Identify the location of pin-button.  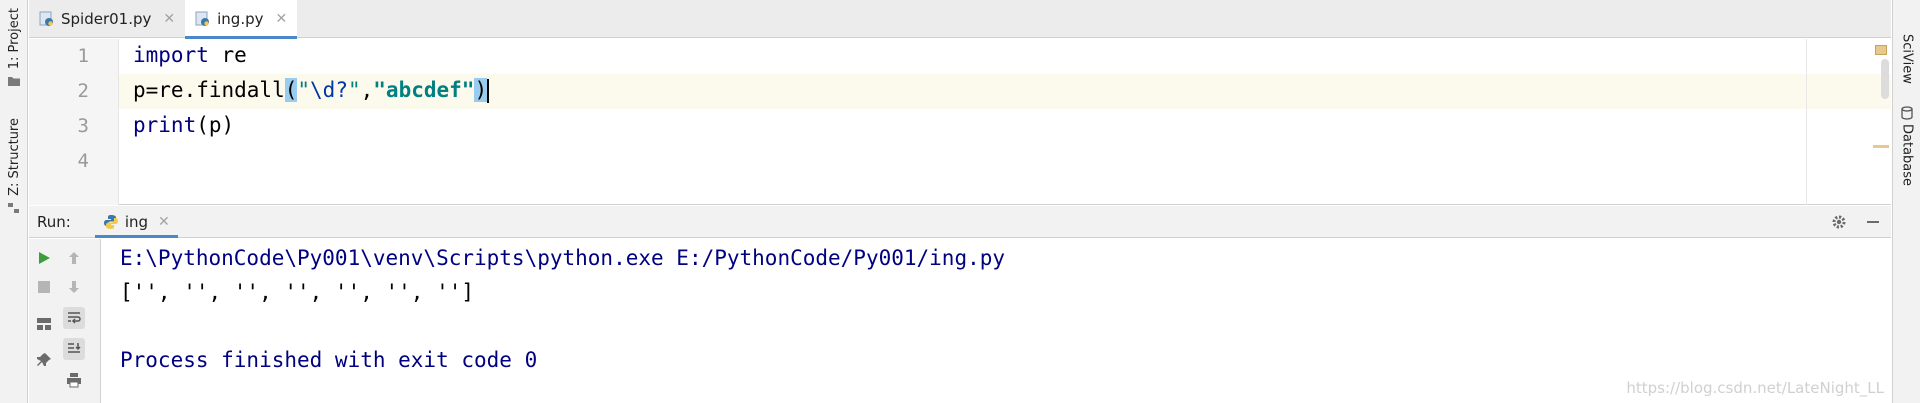
(44, 360).